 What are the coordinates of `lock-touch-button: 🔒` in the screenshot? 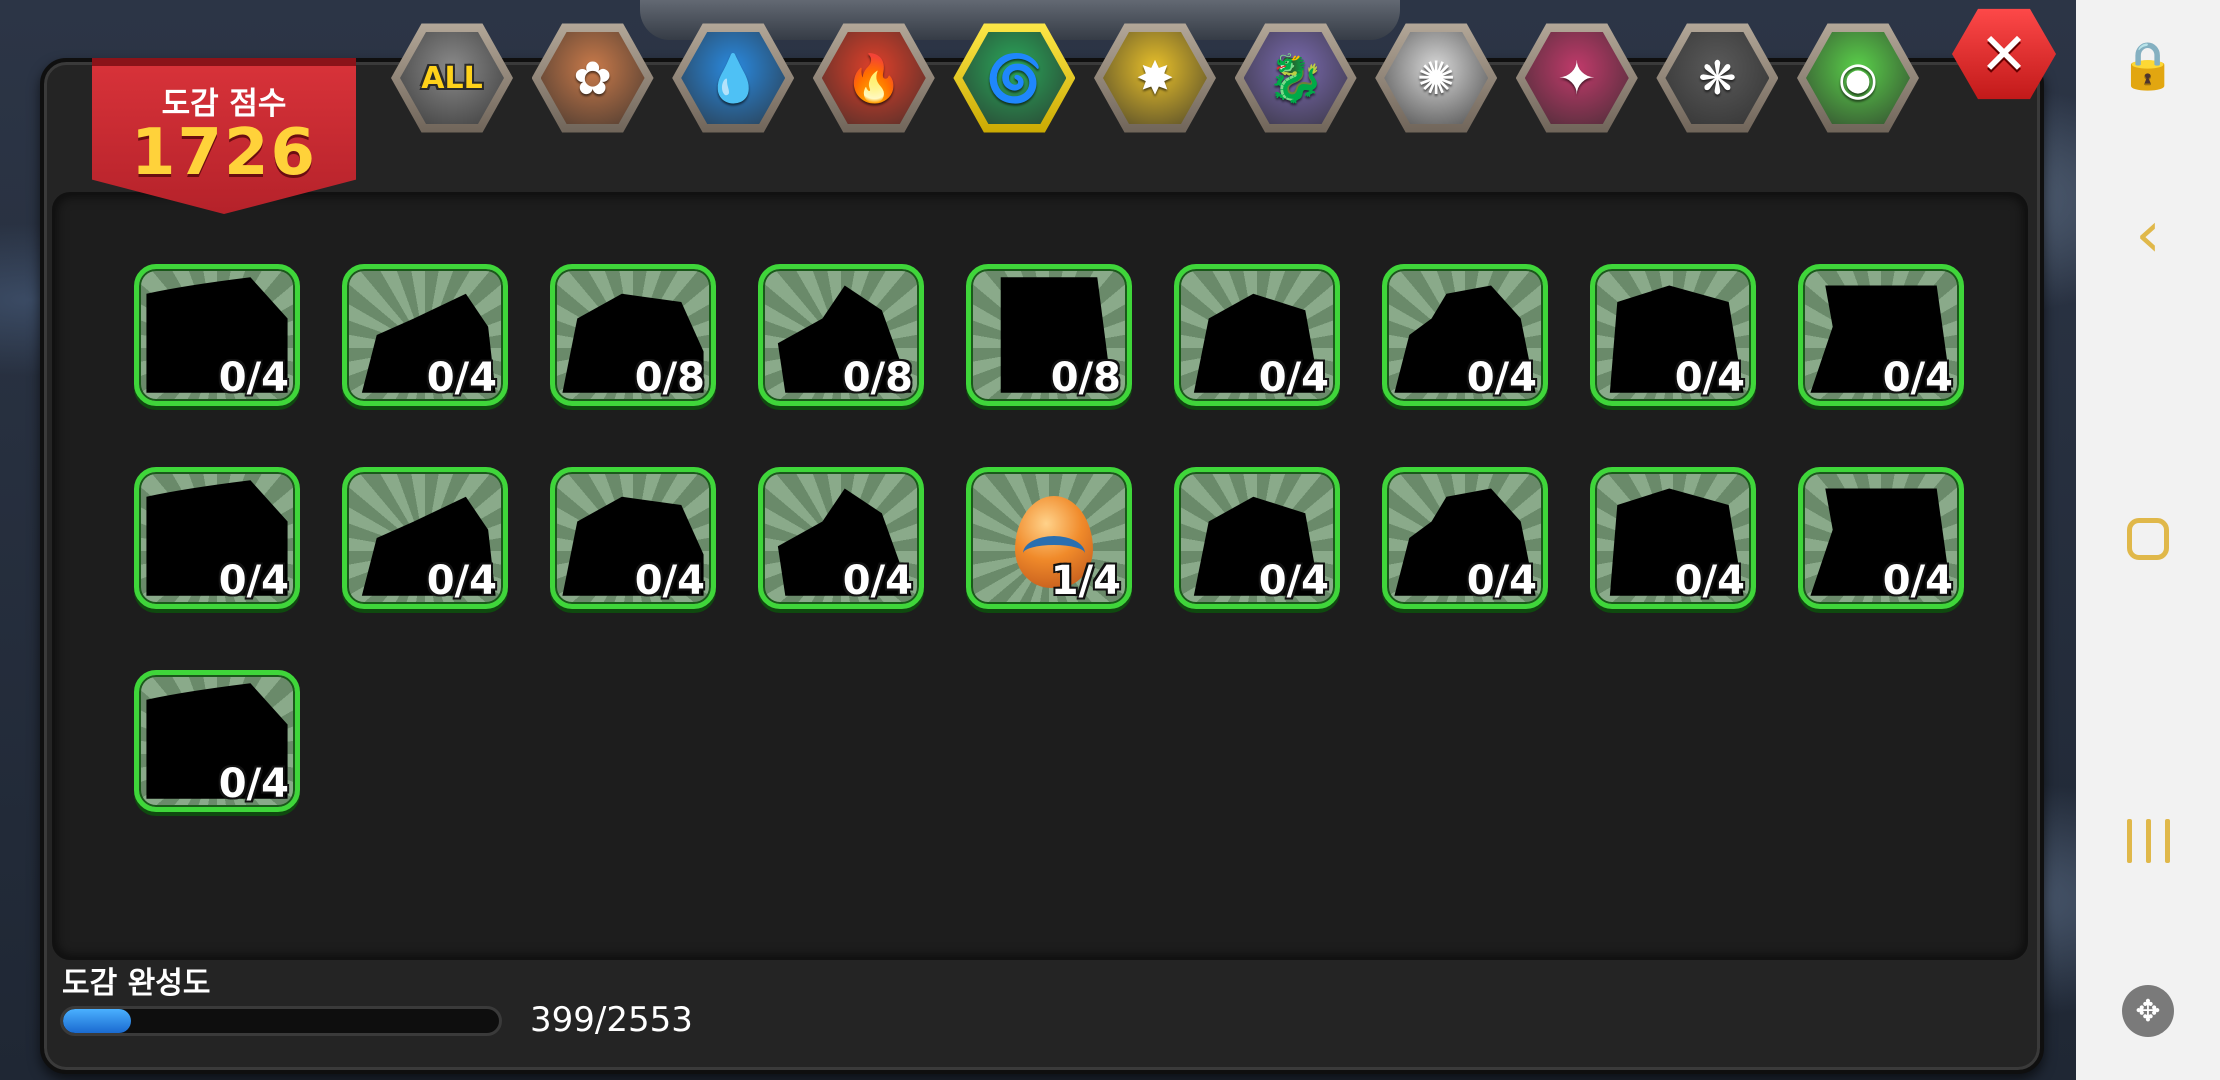 It's located at (2148, 65).